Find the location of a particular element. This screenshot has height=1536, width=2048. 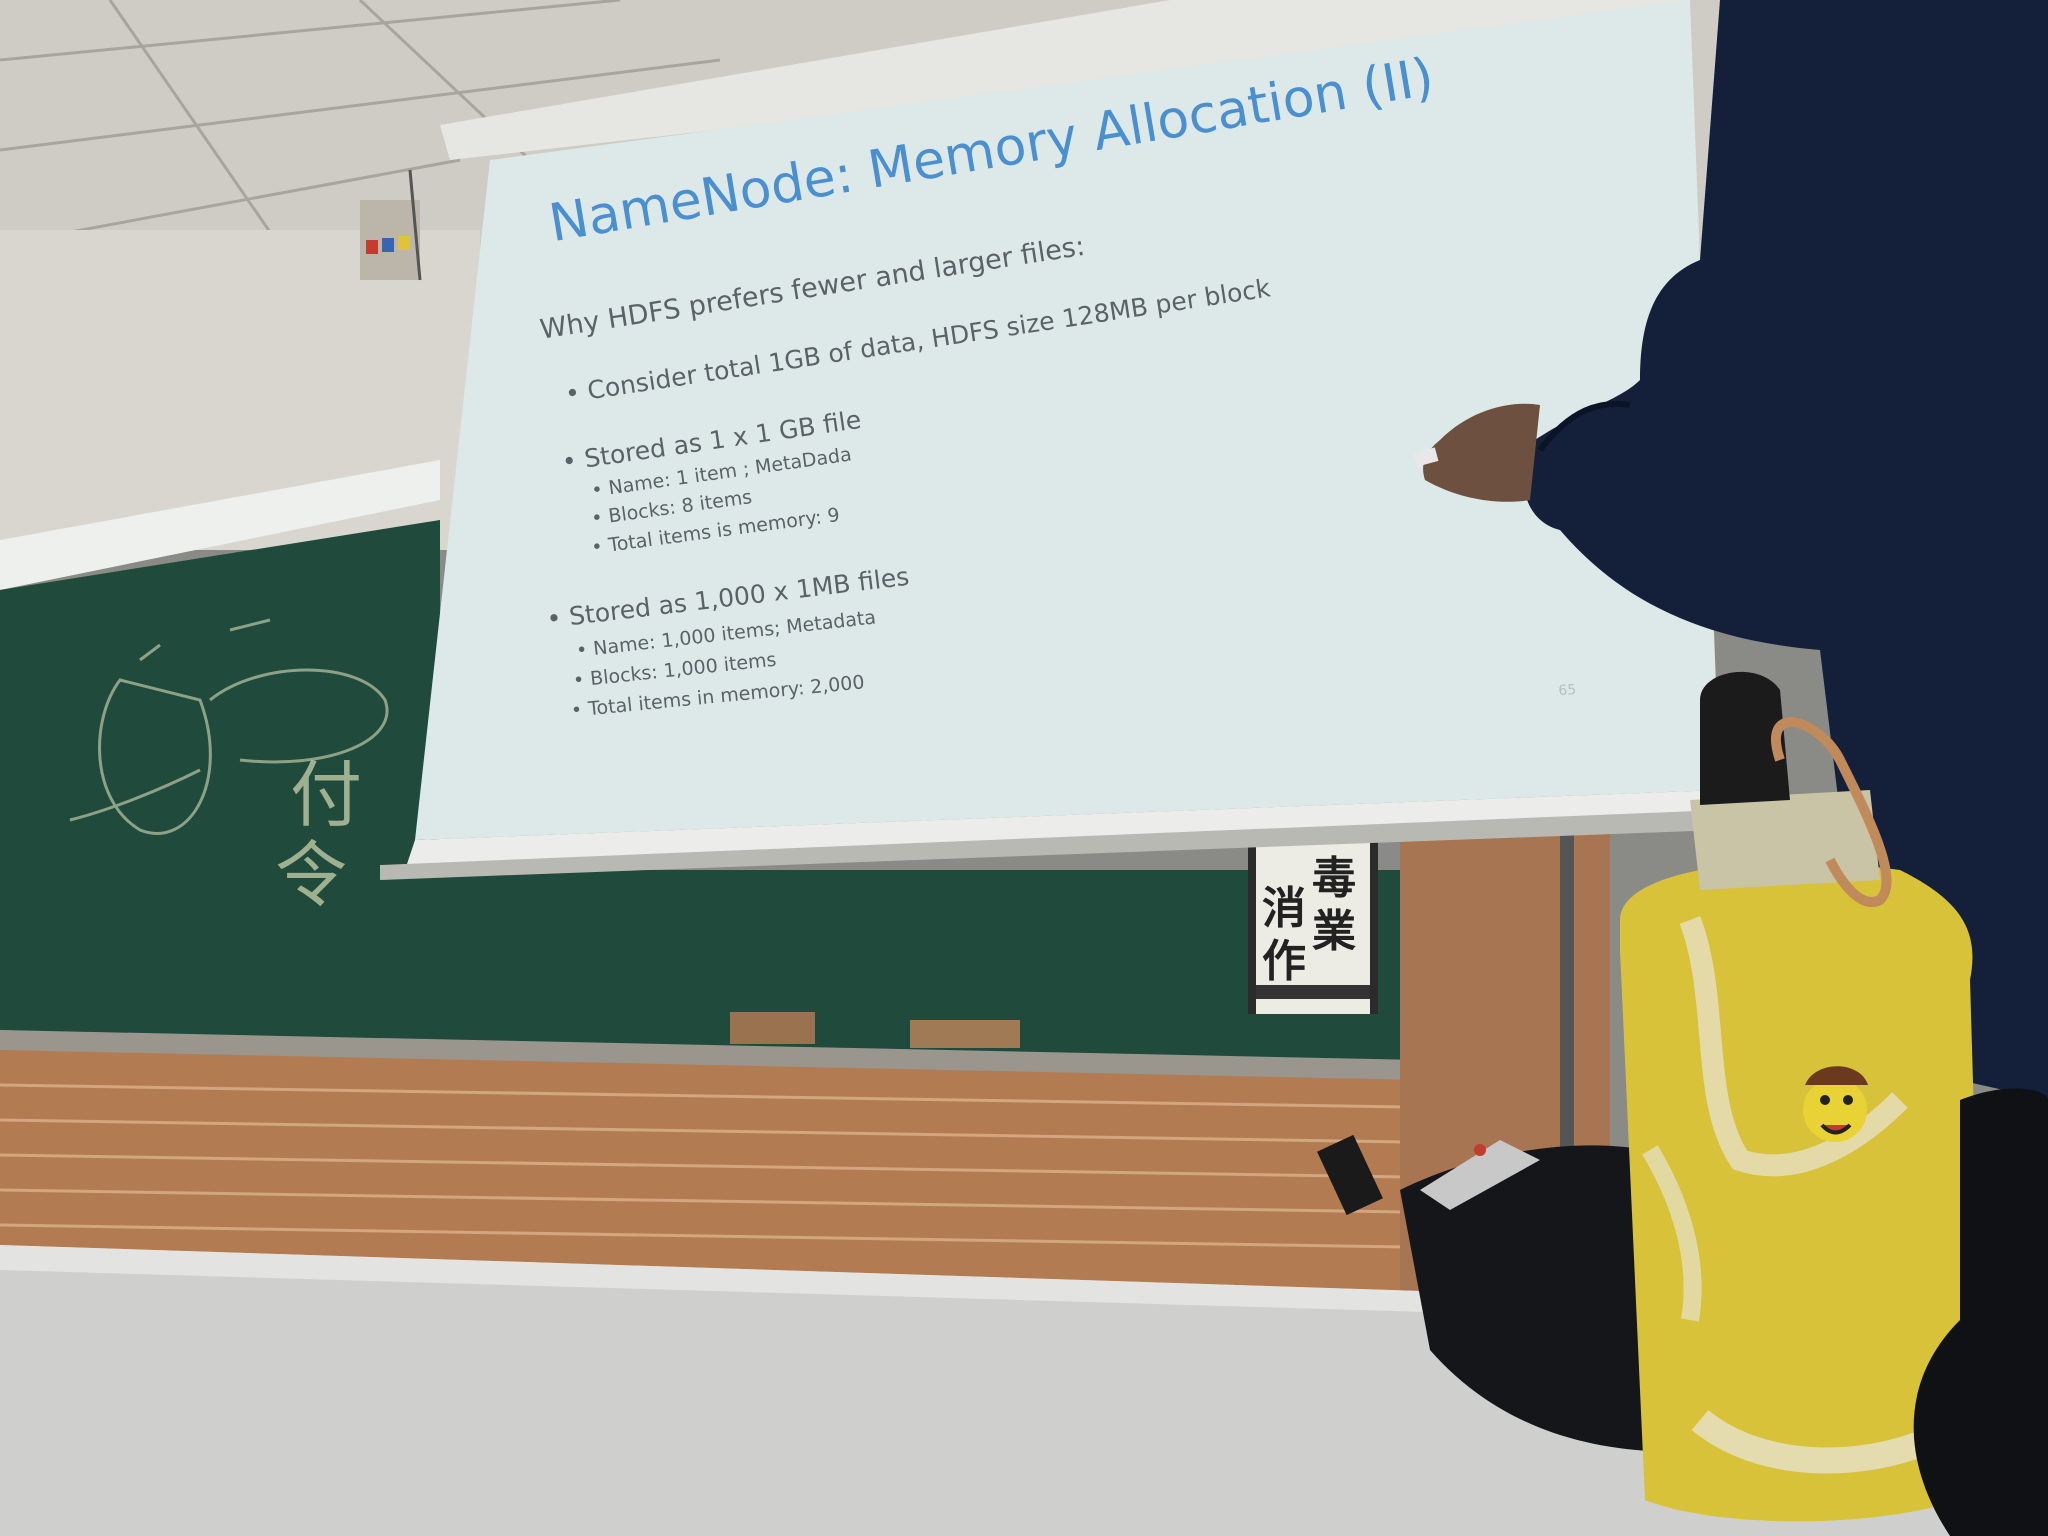

chalk-char-2: 令 is located at coordinates (311, 875).